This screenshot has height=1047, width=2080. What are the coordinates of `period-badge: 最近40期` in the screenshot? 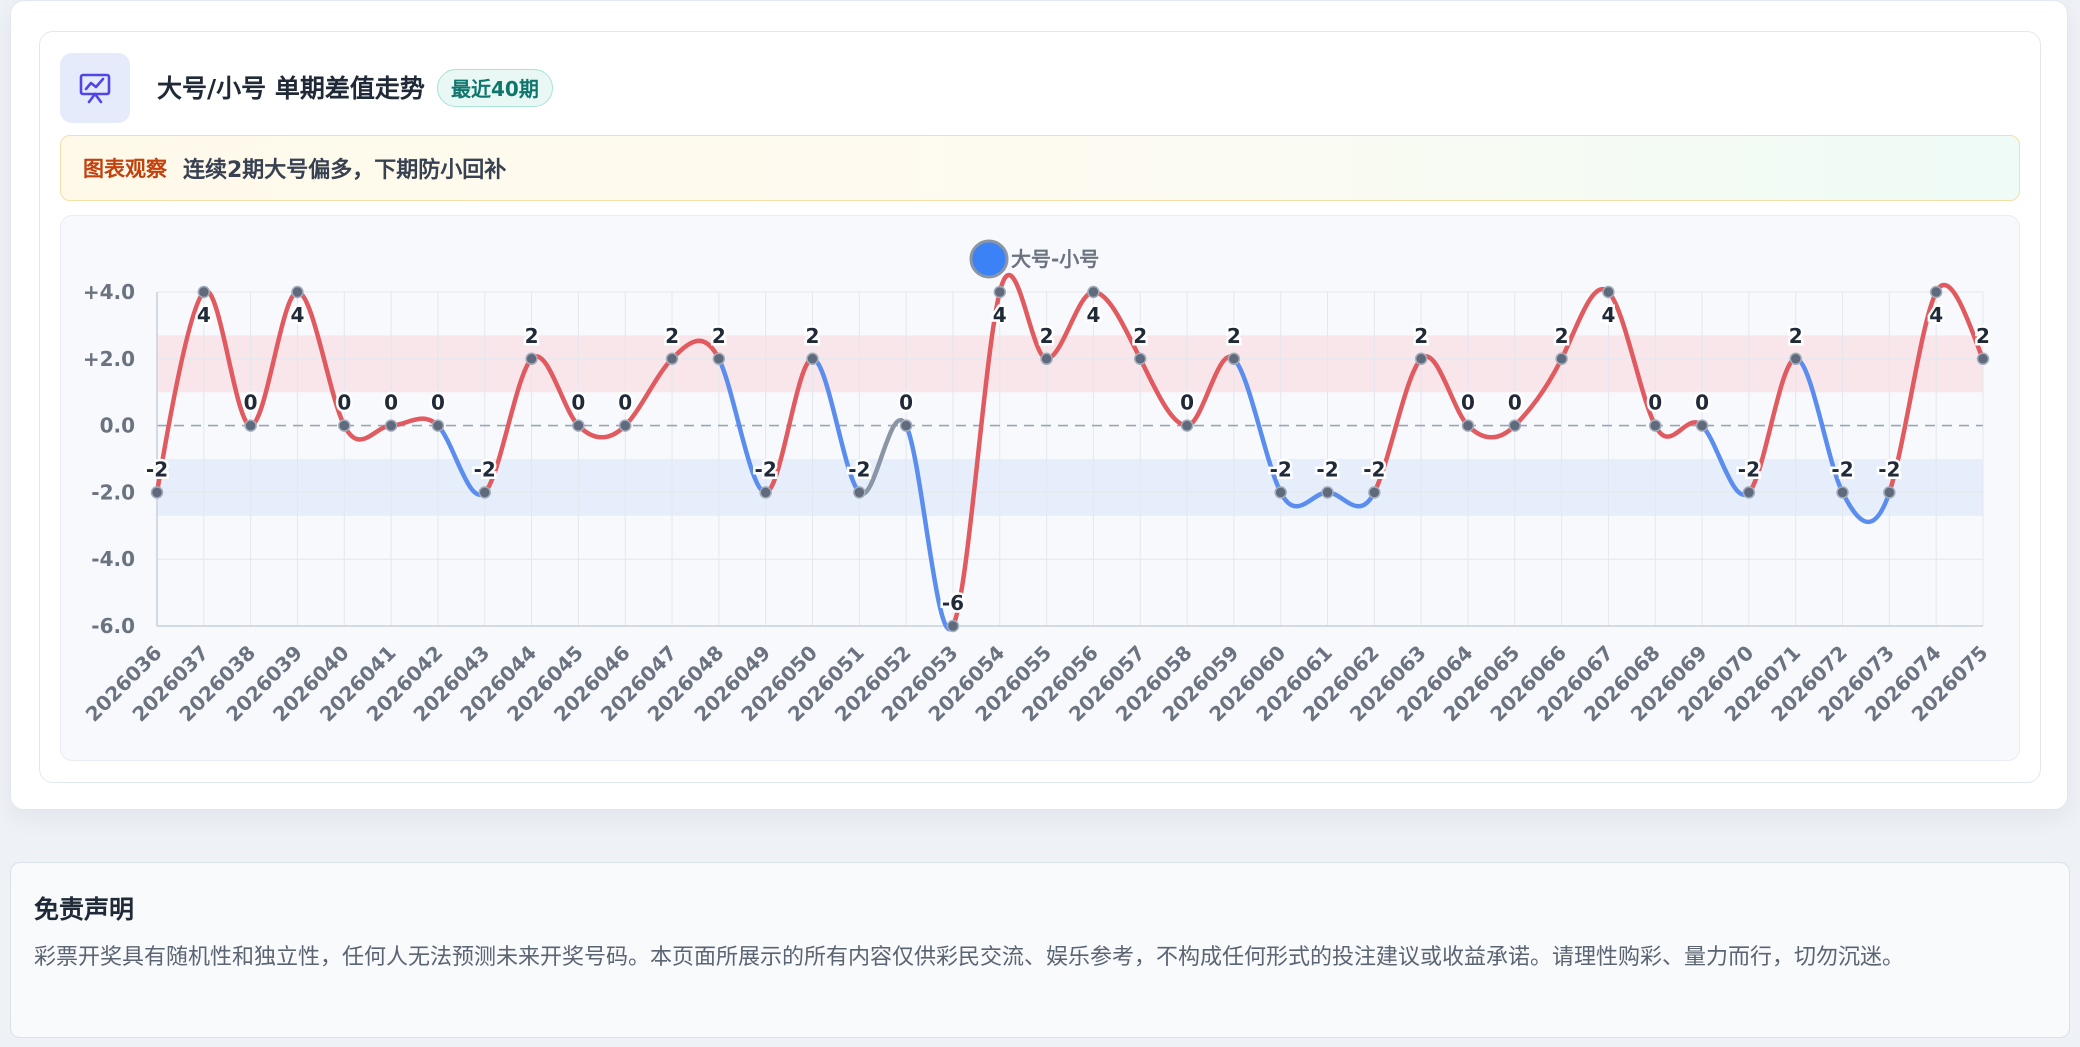 It's located at (495, 88).